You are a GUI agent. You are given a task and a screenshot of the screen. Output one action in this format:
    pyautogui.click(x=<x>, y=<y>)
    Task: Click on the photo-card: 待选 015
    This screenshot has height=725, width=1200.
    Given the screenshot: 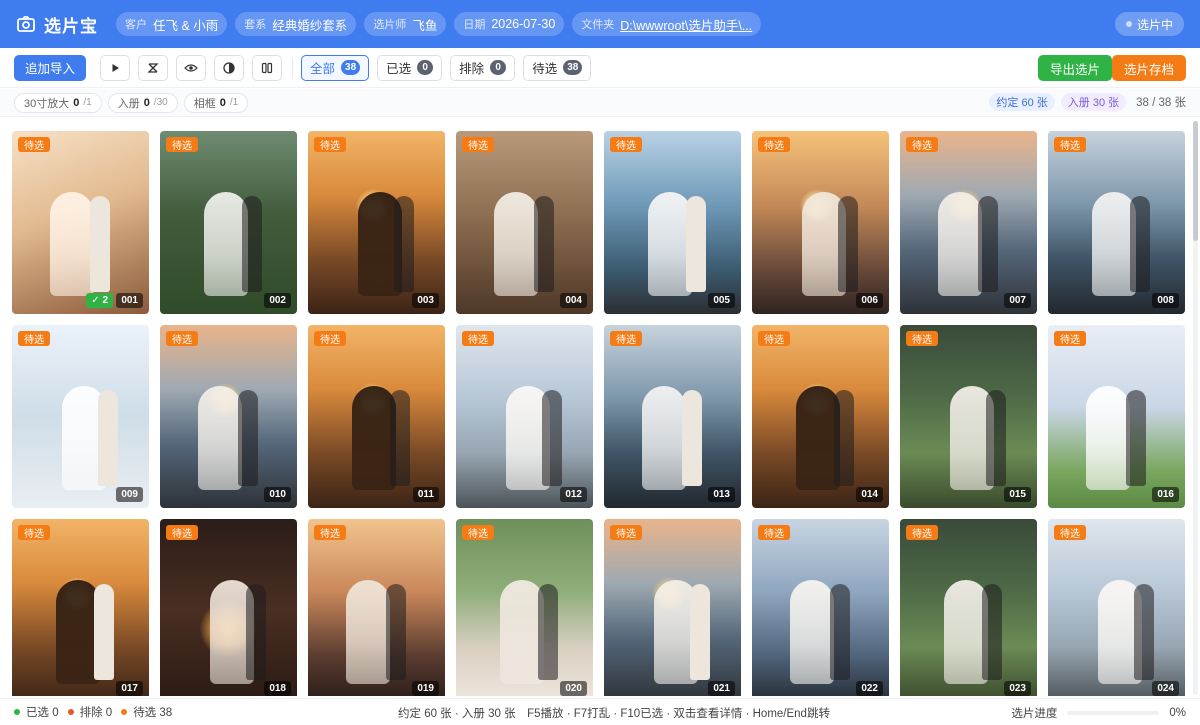 What is the action you would take?
    pyautogui.click(x=968, y=416)
    